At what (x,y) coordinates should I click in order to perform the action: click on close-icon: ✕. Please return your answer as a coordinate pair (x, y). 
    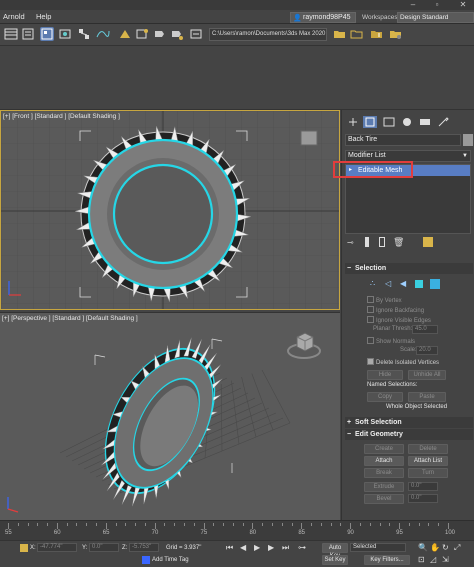
    Looking at the image, I should click on (463, 5).